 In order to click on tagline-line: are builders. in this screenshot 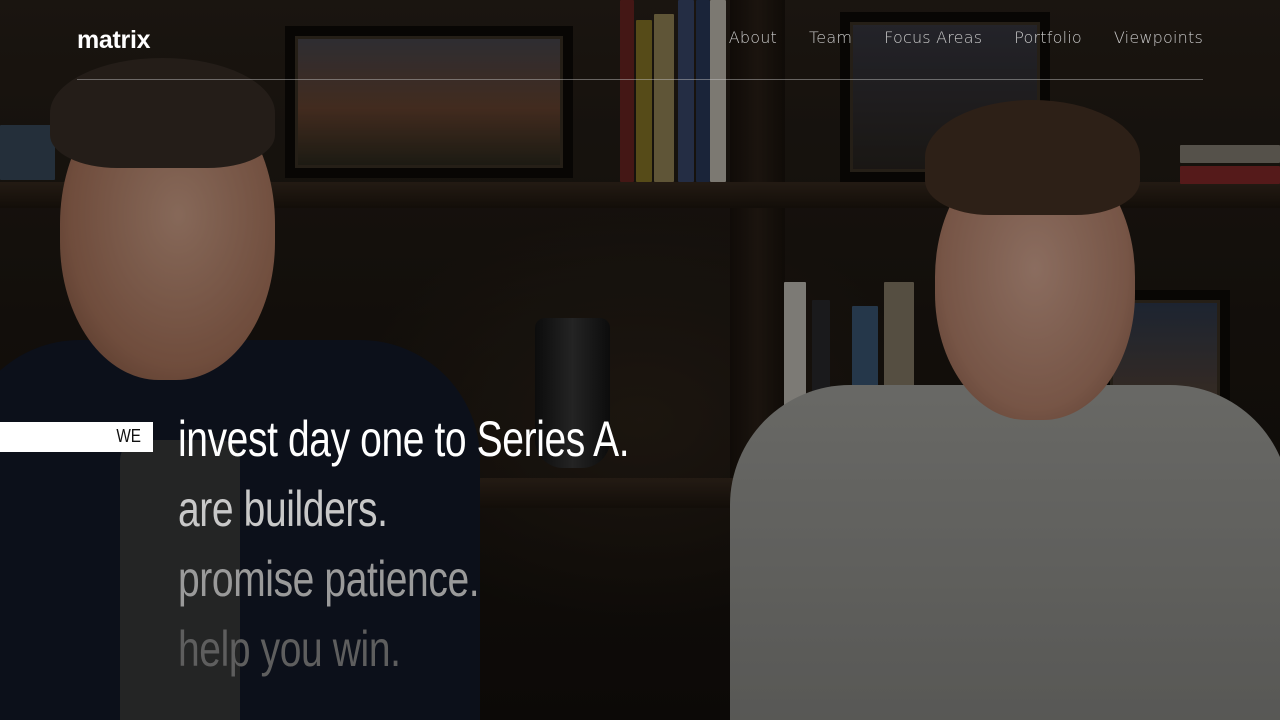, I will do `click(283, 509)`.